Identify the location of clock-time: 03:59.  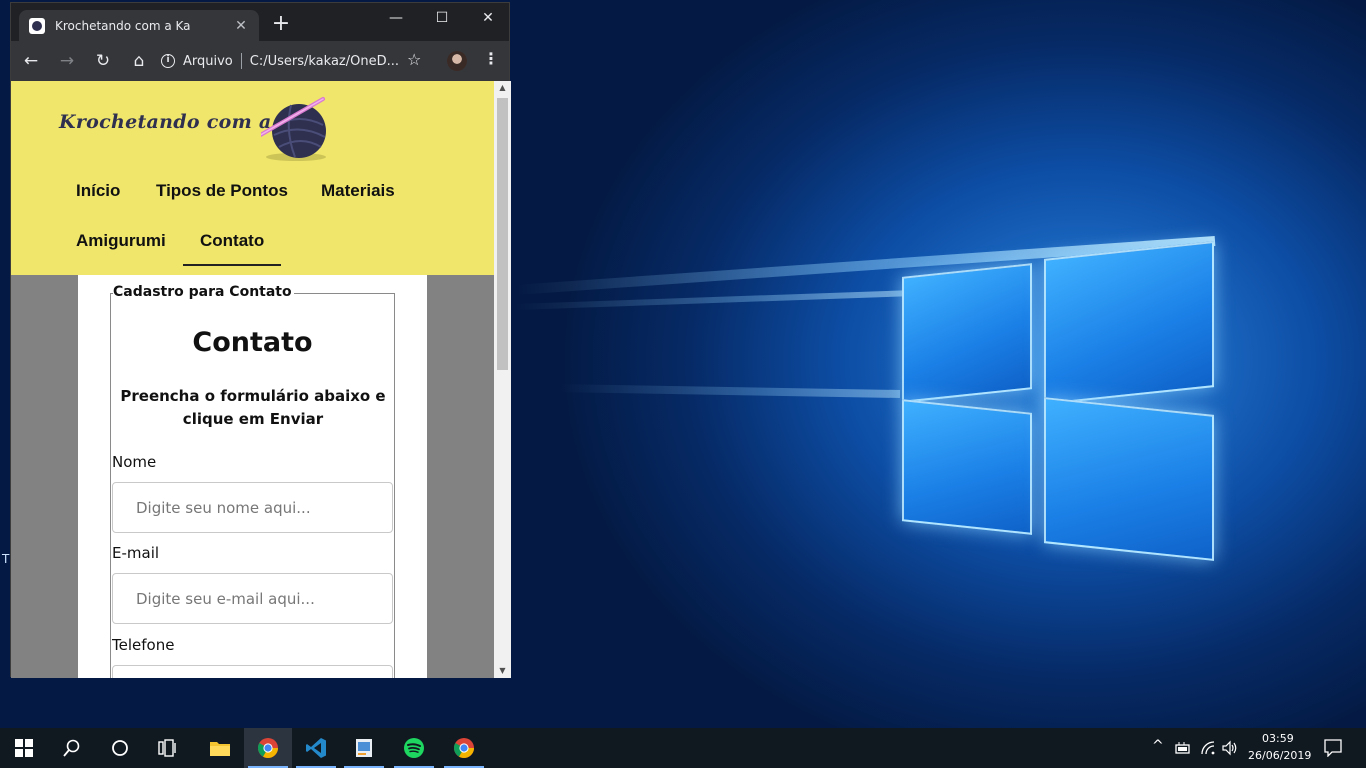
(1278, 738).